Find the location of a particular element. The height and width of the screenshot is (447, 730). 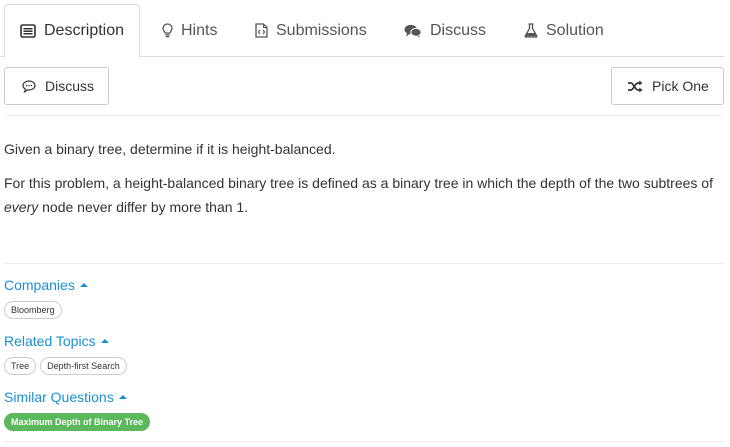

tab-description-label: Description is located at coordinates (84, 30).